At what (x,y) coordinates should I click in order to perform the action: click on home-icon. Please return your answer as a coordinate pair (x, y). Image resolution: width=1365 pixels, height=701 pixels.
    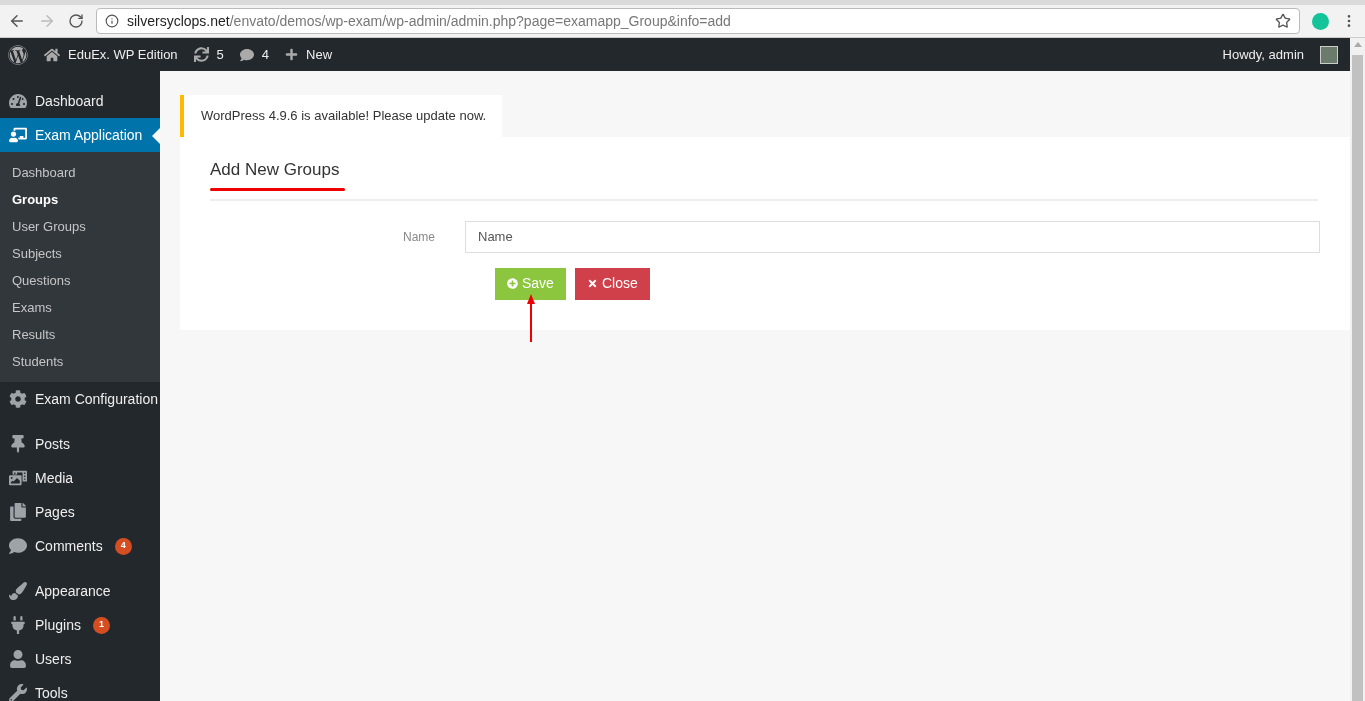
    Looking at the image, I should click on (52, 54).